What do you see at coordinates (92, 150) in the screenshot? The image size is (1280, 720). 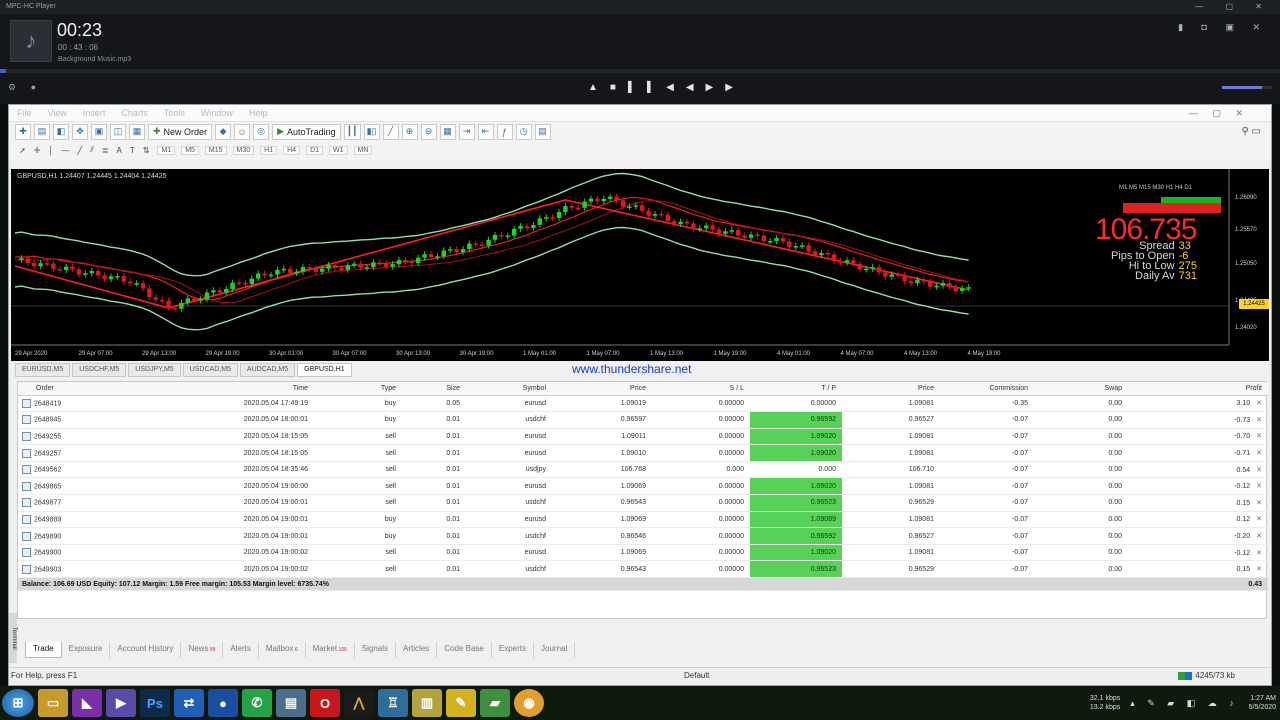 I see `channel-icon: ⫽` at bounding box center [92, 150].